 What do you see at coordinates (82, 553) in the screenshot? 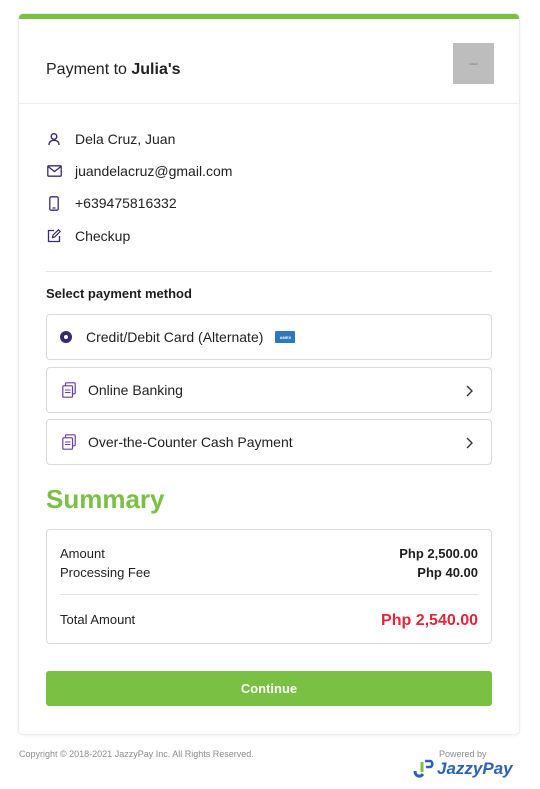
I see `amount-label: Amount` at bounding box center [82, 553].